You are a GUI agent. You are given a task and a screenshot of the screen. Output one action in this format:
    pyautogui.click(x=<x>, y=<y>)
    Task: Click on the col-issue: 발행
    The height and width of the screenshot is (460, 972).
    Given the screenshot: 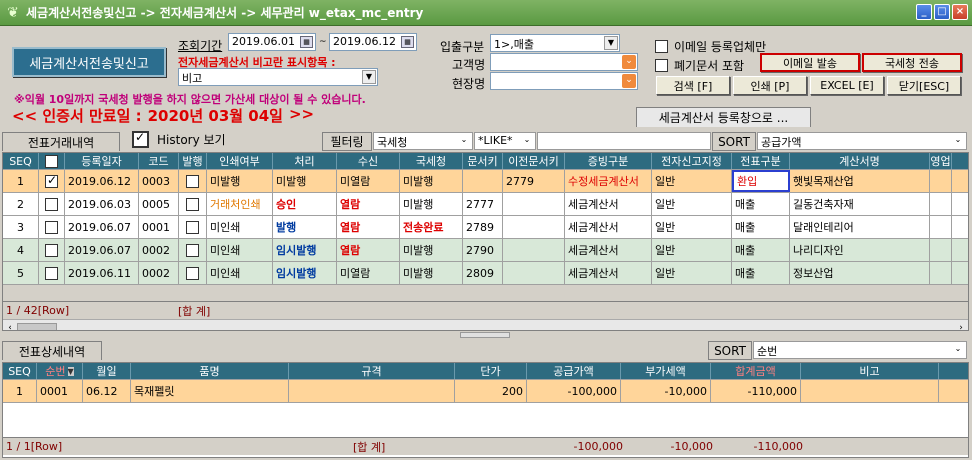 What is the action you would take?
    pyautogui.click(x=193, y=161)
    